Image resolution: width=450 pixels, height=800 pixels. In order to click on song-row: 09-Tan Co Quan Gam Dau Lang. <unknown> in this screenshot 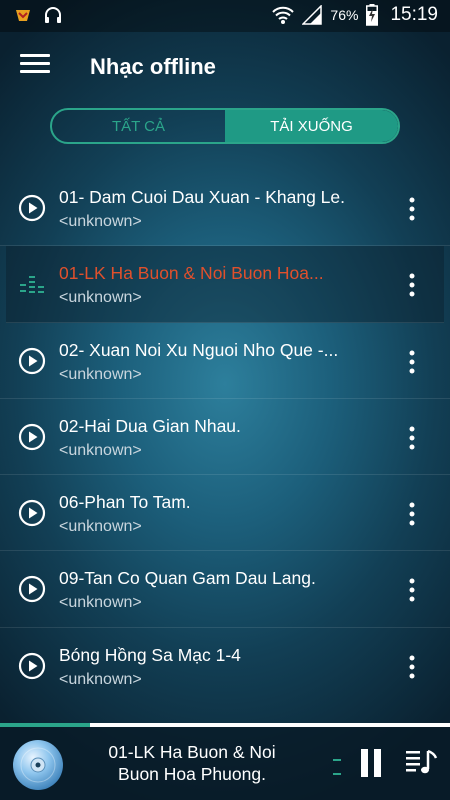, I will do `click(225, 589)`.